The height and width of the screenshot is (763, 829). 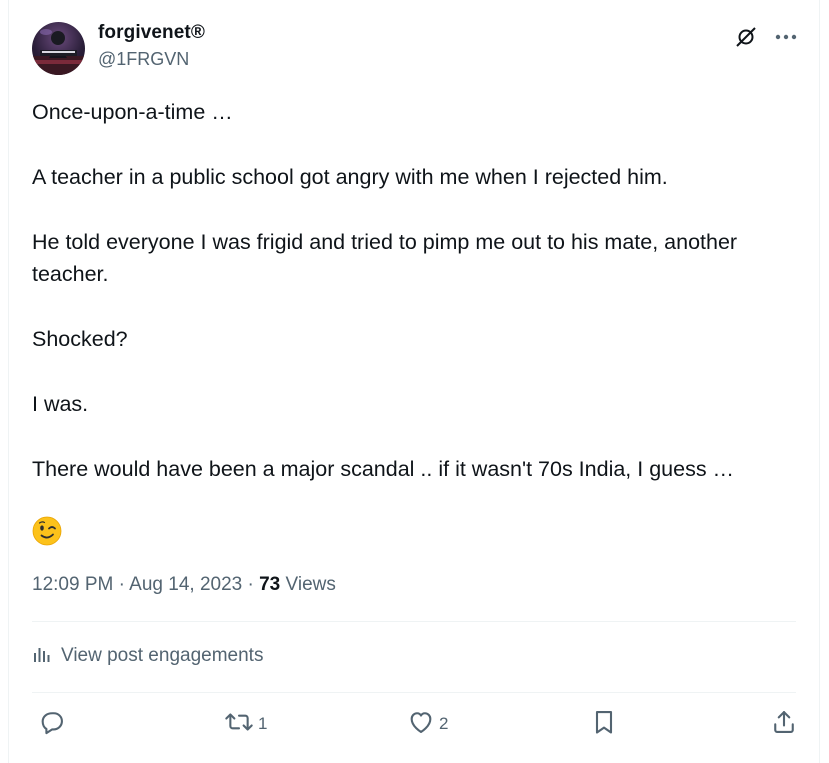 I want to click on like-count: 2, so click(x=444, y=723).